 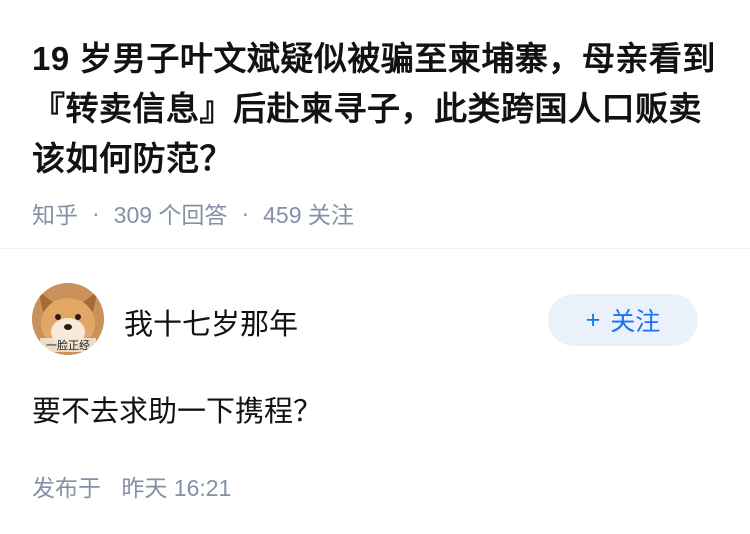 I want to click on avatar: 一脸正经, so click(x=68, y=319).